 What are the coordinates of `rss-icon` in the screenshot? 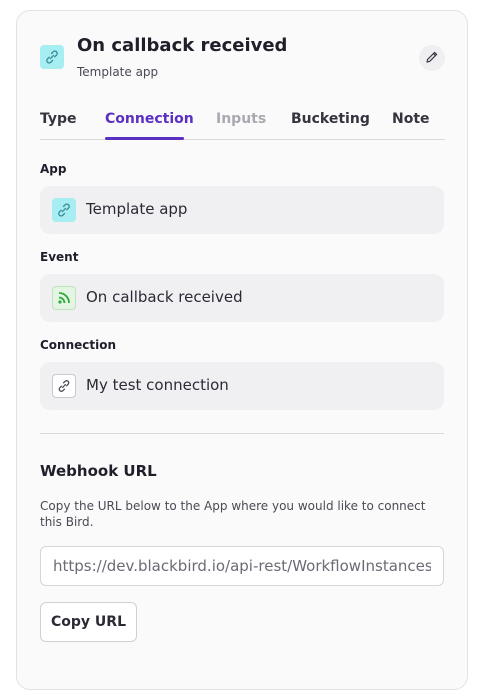 It's located at (64, 298).